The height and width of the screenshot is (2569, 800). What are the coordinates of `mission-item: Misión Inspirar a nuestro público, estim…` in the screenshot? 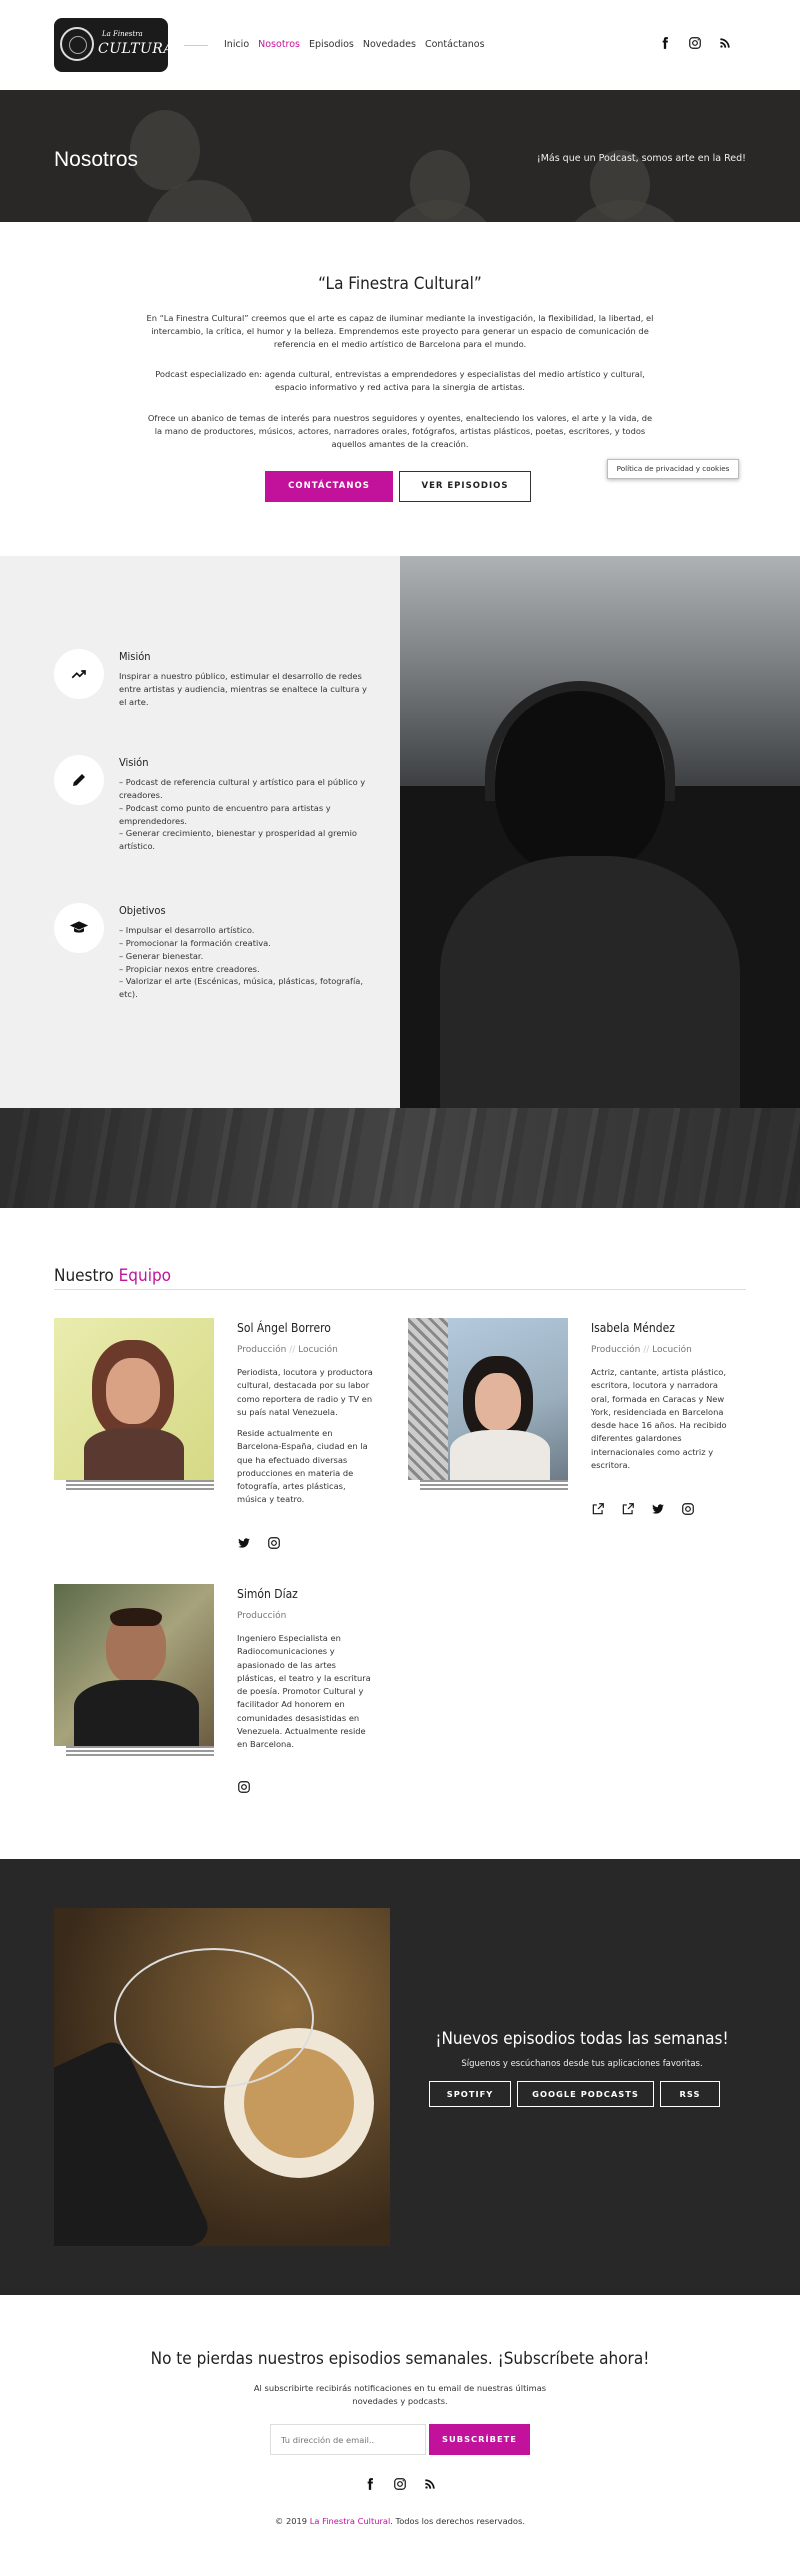 It's located at (214, 689).